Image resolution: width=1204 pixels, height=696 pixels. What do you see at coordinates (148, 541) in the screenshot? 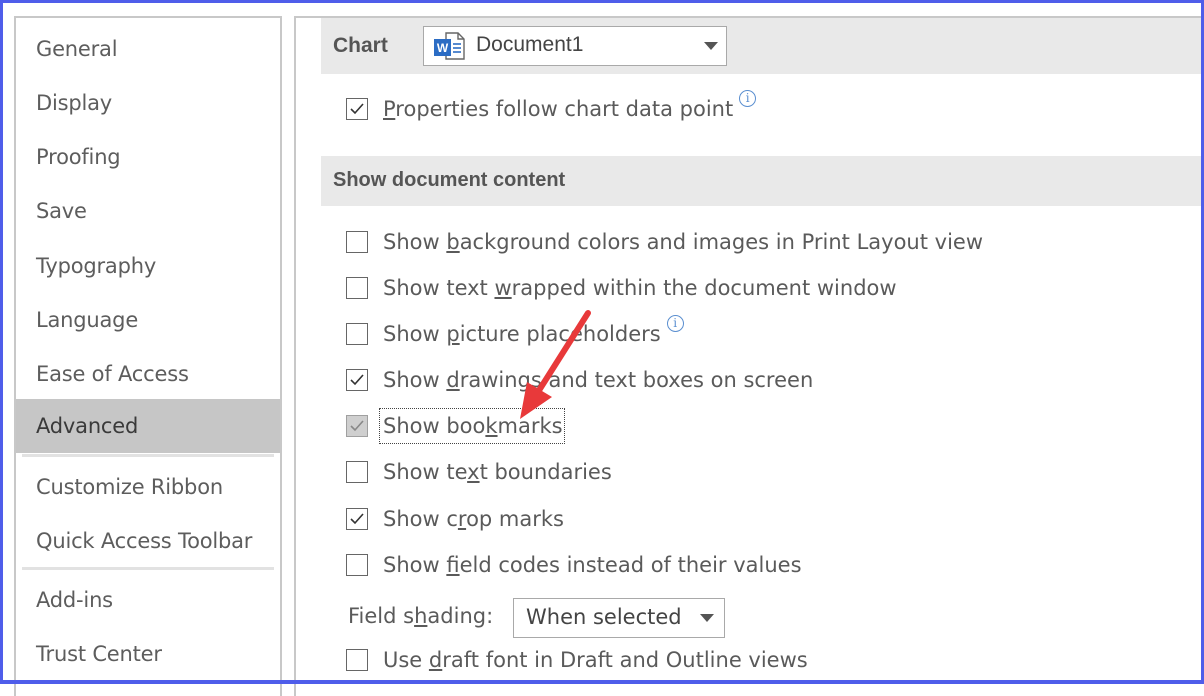
I see `sidebar-item-quick-access-toolbar: Quick Access Toolbar` at bounding box center [148, 541].